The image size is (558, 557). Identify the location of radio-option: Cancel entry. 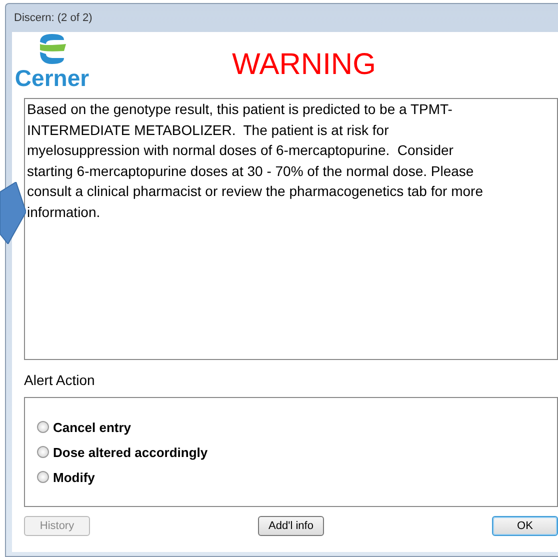
(84, 427).